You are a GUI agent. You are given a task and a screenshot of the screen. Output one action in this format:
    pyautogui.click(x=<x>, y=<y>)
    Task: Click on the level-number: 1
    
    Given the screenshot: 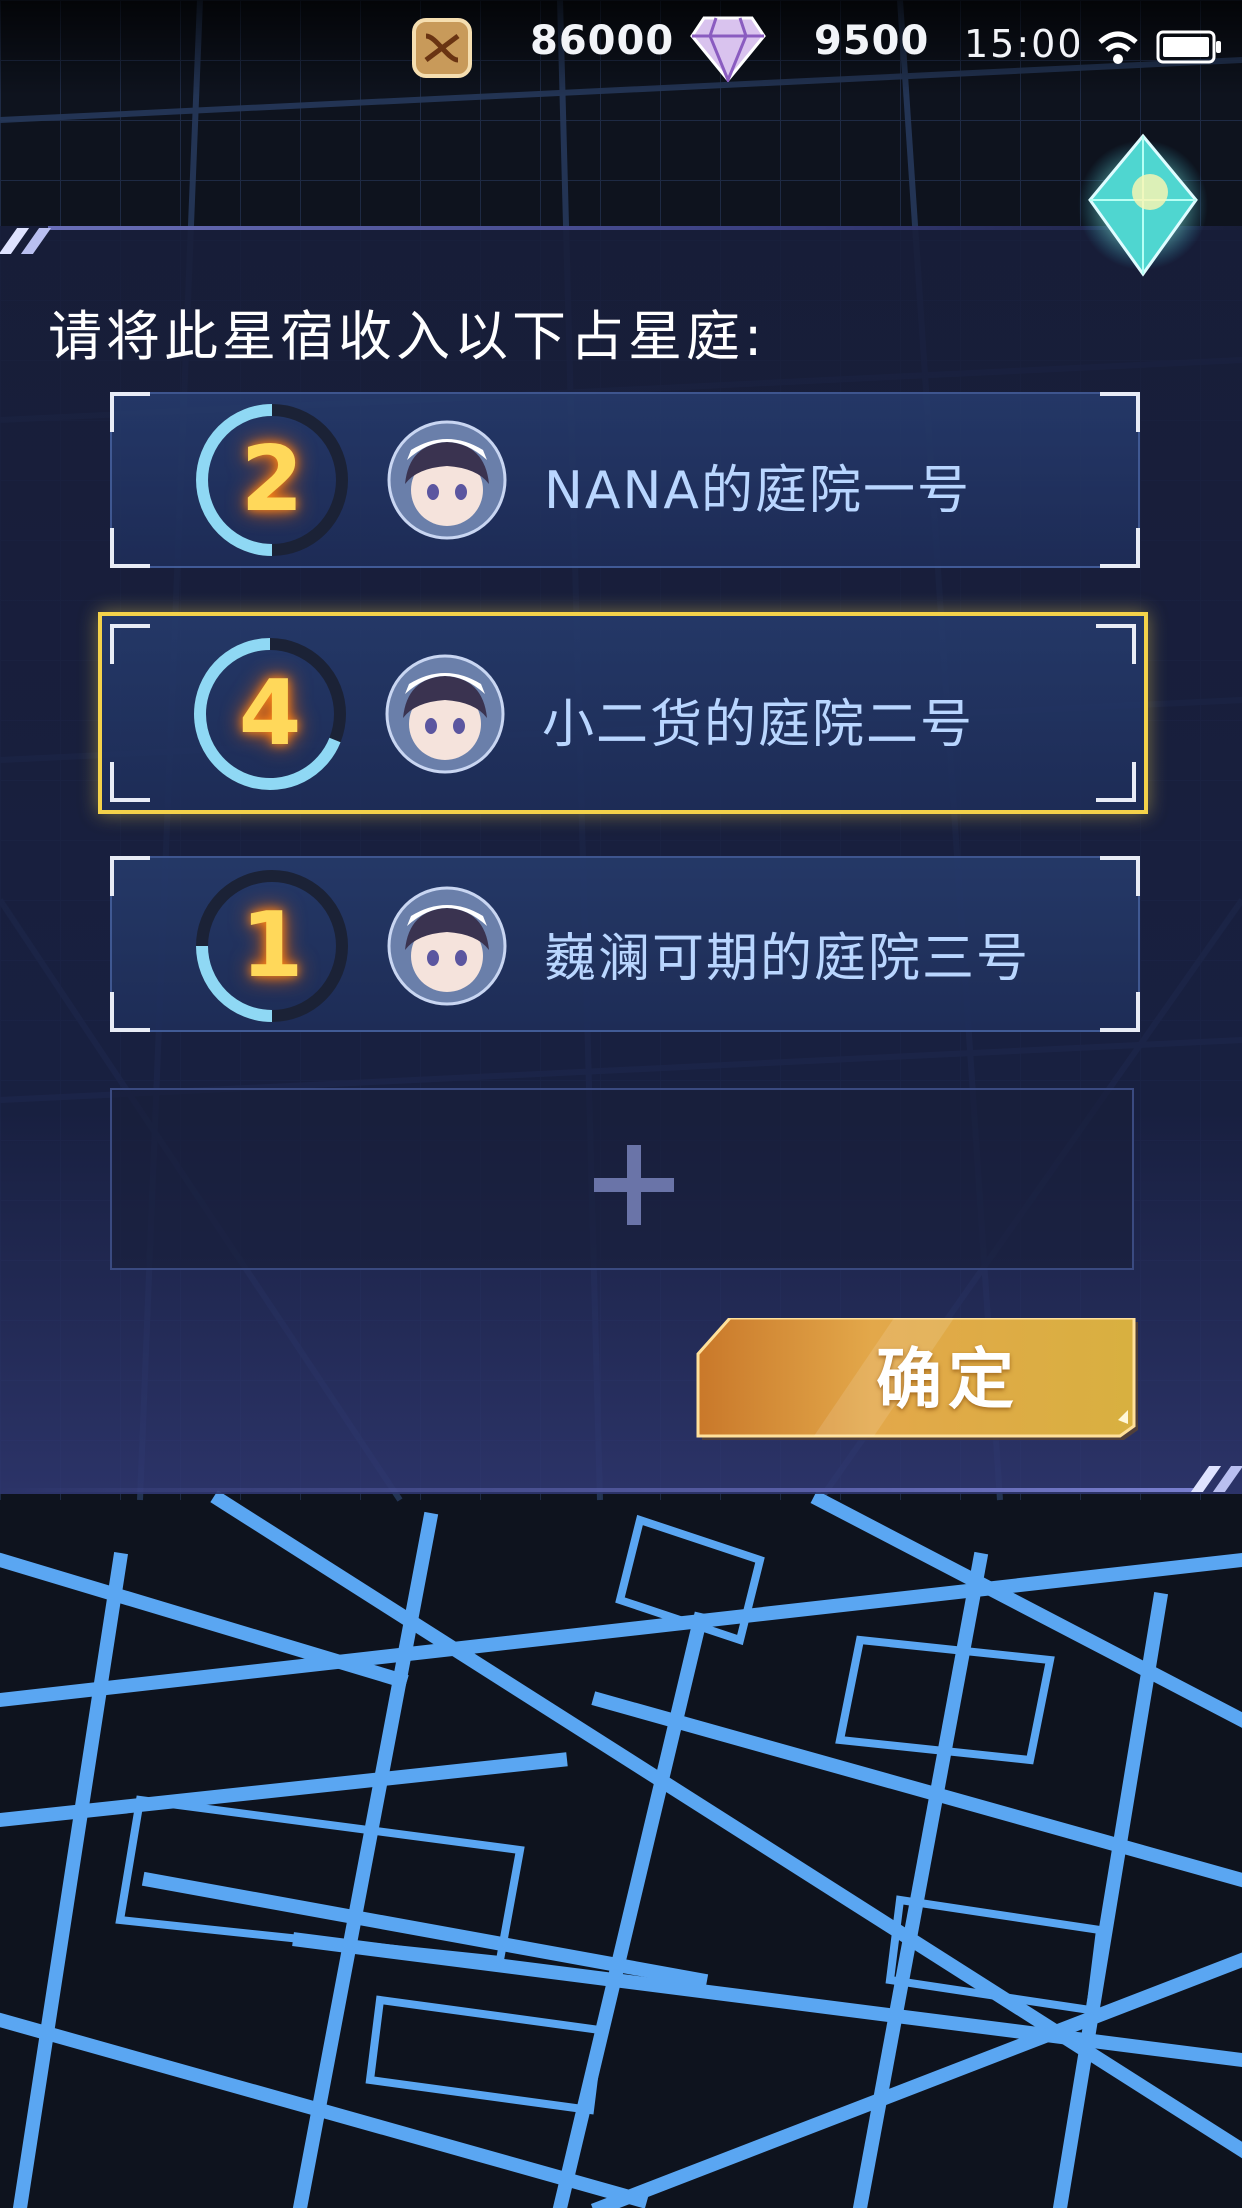 What is the action you would take?
    pyautogui.click(x=272, y=945)
    